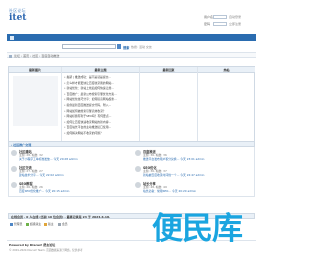 This screenshot has height=257, width=320. I want to click on password-input, so click(220, 24).